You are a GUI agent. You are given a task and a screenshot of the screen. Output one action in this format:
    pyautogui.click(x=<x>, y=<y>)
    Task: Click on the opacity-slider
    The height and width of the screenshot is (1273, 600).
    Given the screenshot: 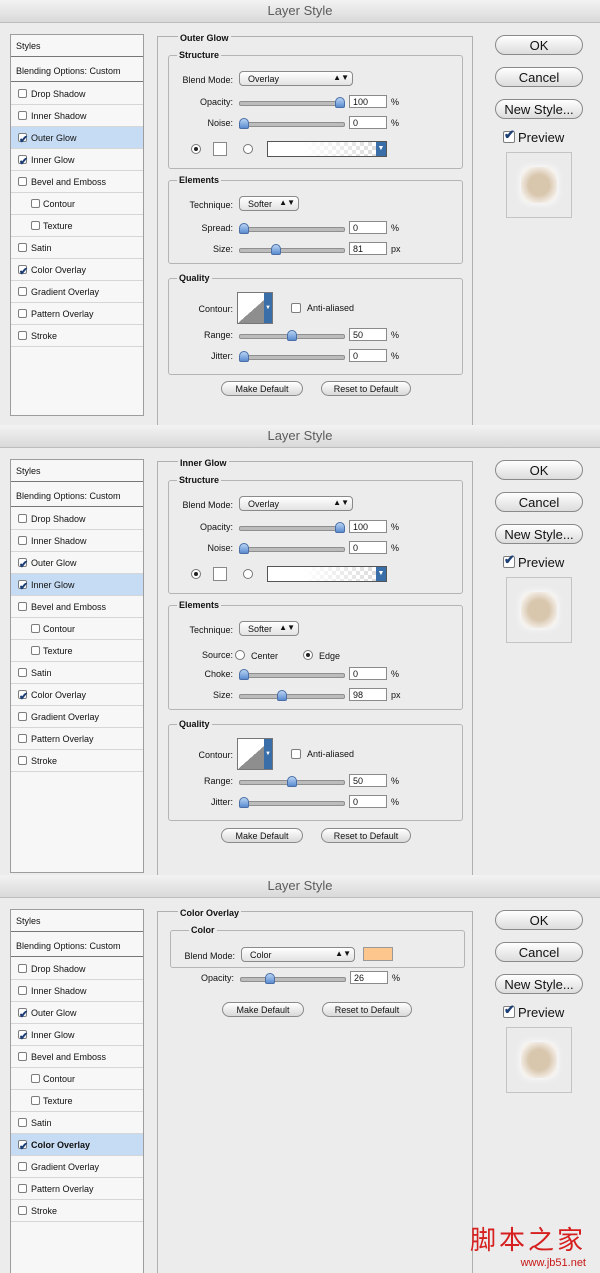 What is the action you would take?
    pyautogui.click(x=292, y=527)
    